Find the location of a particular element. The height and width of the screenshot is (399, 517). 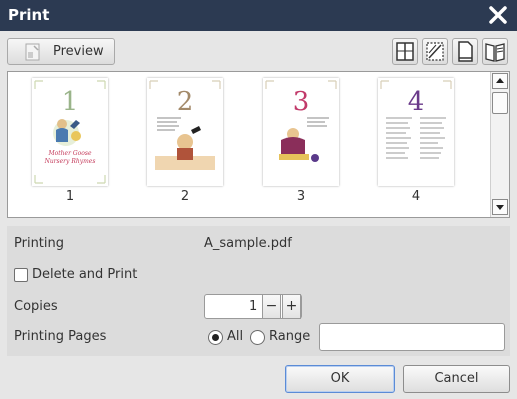

book-icon is located at coordinates (495, 52).